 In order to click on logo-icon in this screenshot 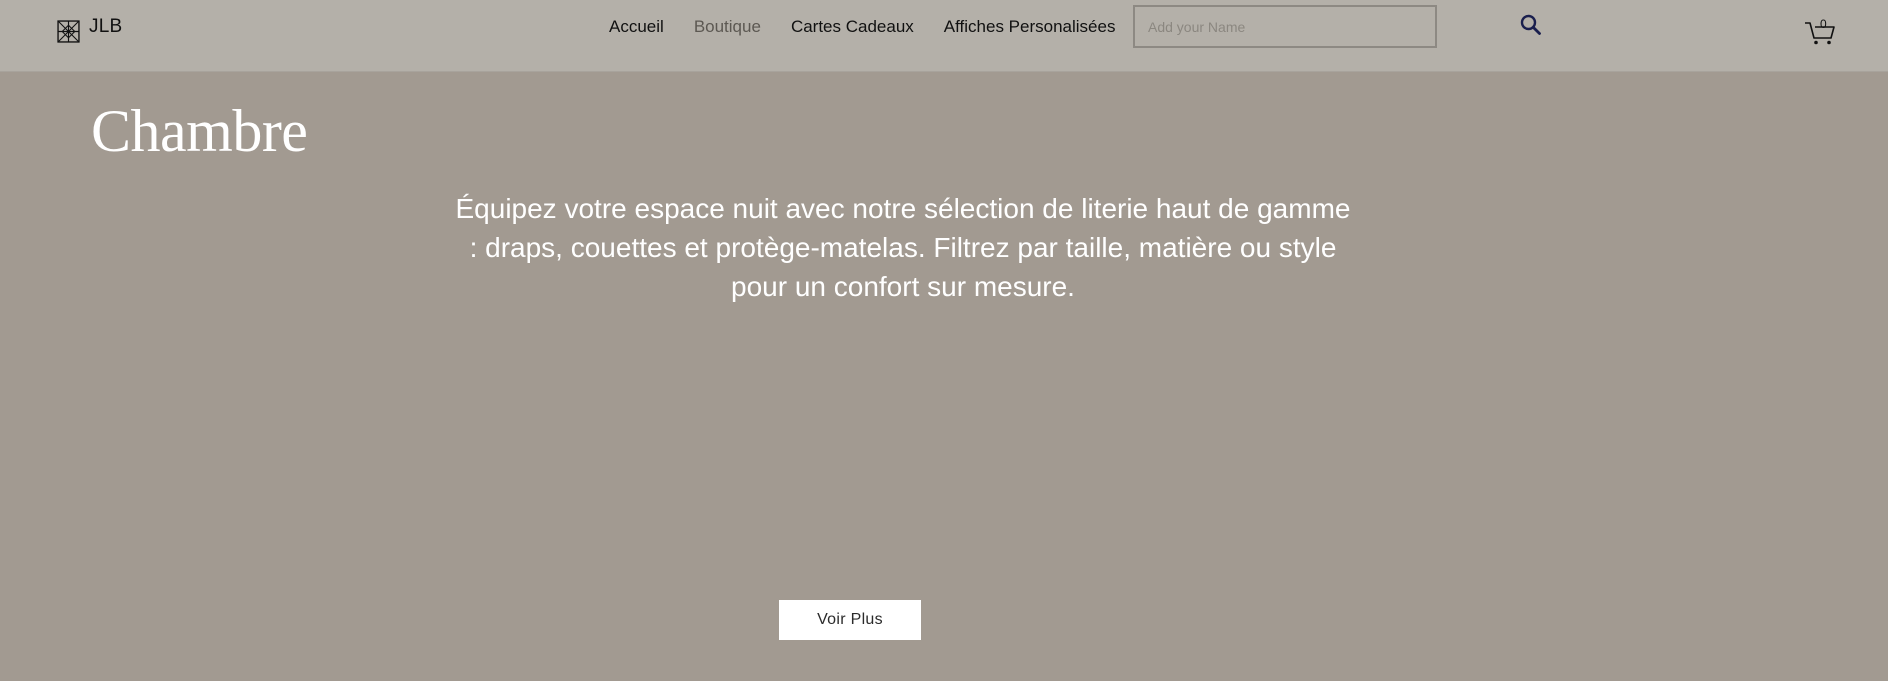, I will do `click(68, 31)`.